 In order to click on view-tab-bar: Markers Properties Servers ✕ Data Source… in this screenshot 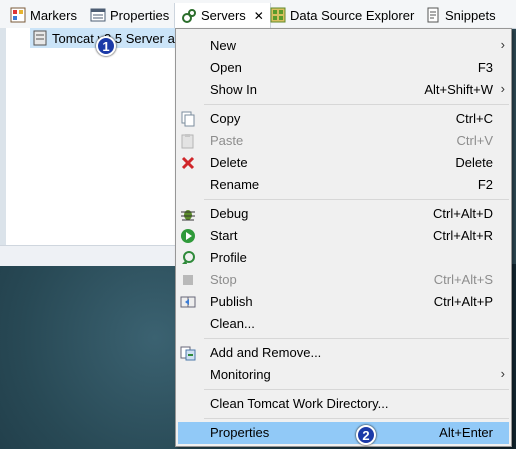, I will do `click(258, 14)`.